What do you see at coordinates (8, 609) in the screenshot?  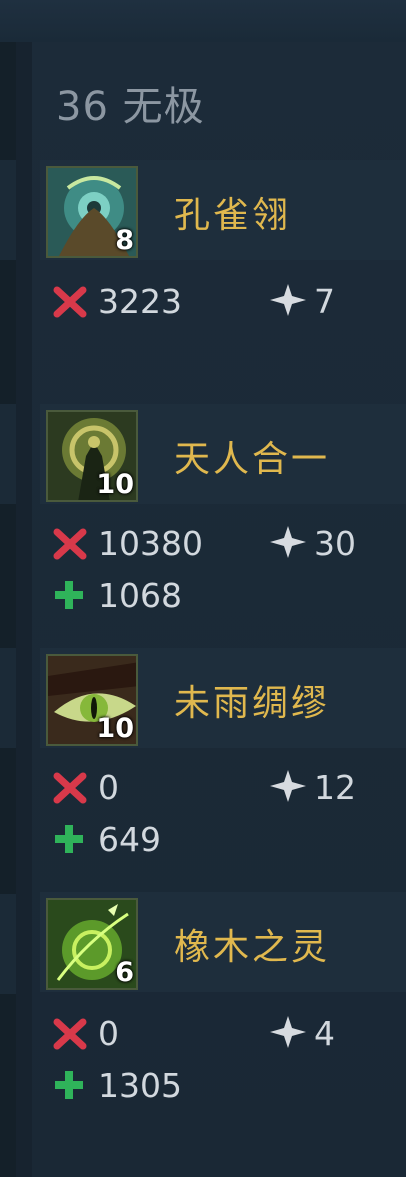 I see `left-column-edge` at bounding box center [8, 609].